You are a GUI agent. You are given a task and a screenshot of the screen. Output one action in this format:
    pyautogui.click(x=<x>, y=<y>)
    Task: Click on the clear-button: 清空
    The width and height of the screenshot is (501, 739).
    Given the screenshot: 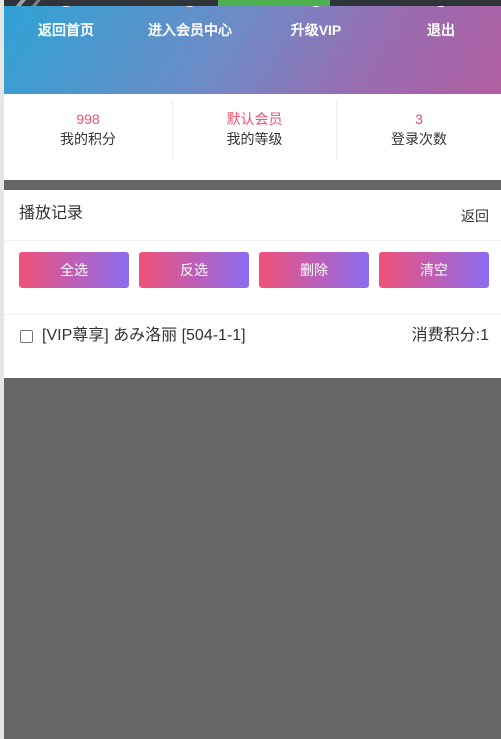 What is the action you would take?
    pyautogui.click(x=434, y=270)
    